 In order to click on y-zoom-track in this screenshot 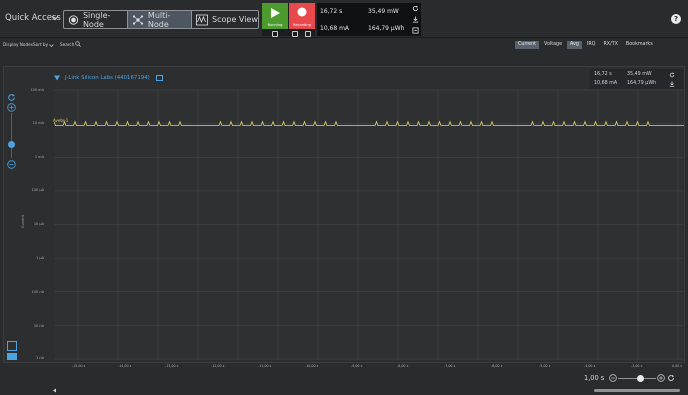, I will do `click(11, 135)`.